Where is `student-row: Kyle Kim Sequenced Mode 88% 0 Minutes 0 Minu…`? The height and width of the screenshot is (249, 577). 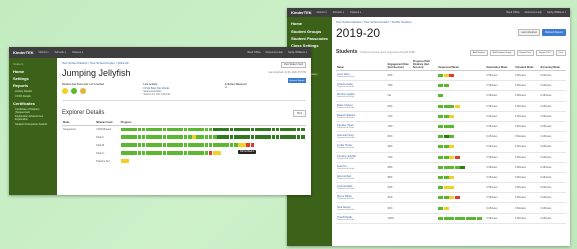
student-row: Kyle Kim Sequenced Mode 88% 0 Minutes 0 Minu… is located at coordinates (451, 167).